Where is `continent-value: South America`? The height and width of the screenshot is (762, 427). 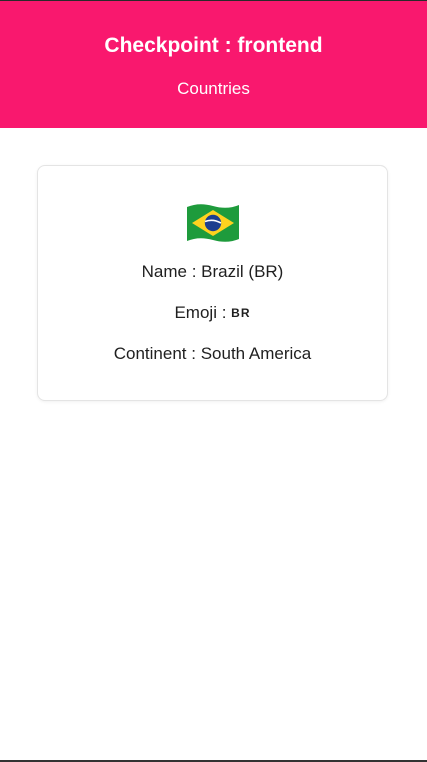
continent-value: South America is located at coordinates (256, 353).